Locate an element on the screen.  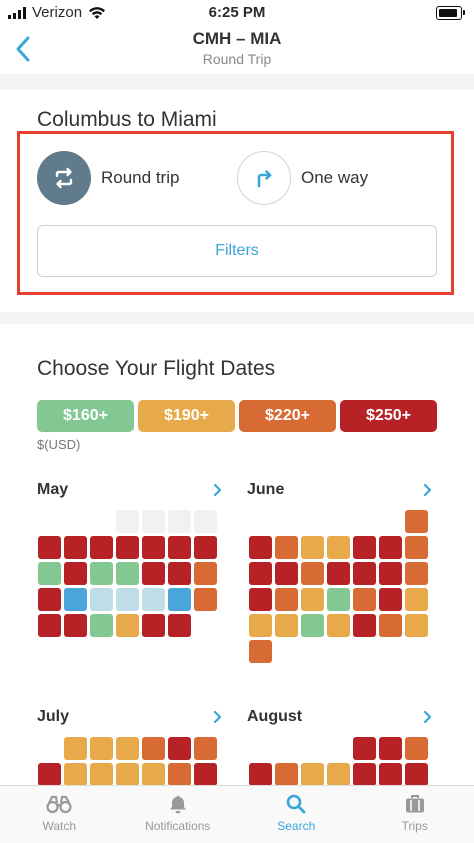
tab-notifications: Notifications is located at coordinates (178, 814).